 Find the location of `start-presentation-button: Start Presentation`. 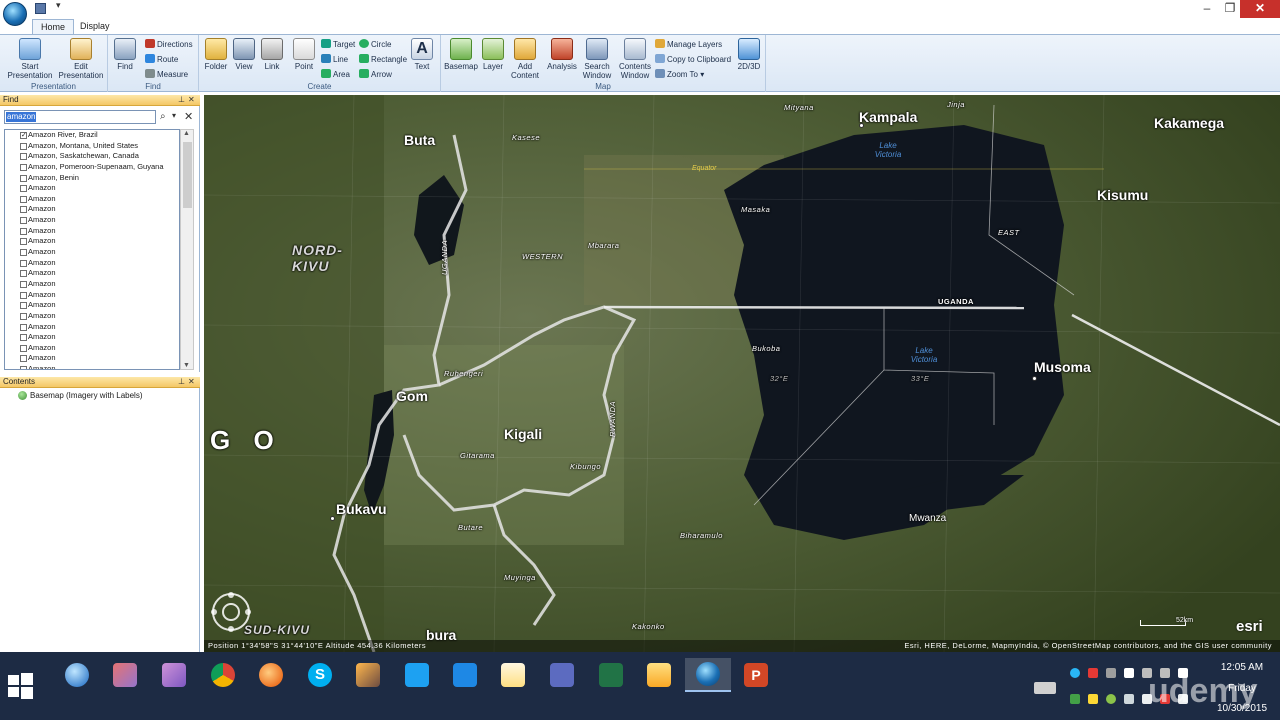

start-presentation-button: Start Presentation is located at coordinates (30, 59).